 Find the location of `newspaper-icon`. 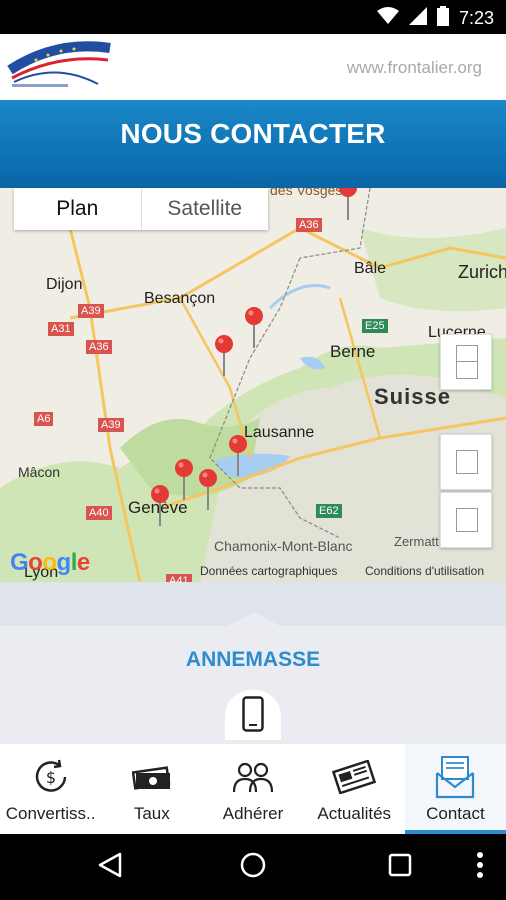

newspaper-icon is located at coordinates (354, 777).